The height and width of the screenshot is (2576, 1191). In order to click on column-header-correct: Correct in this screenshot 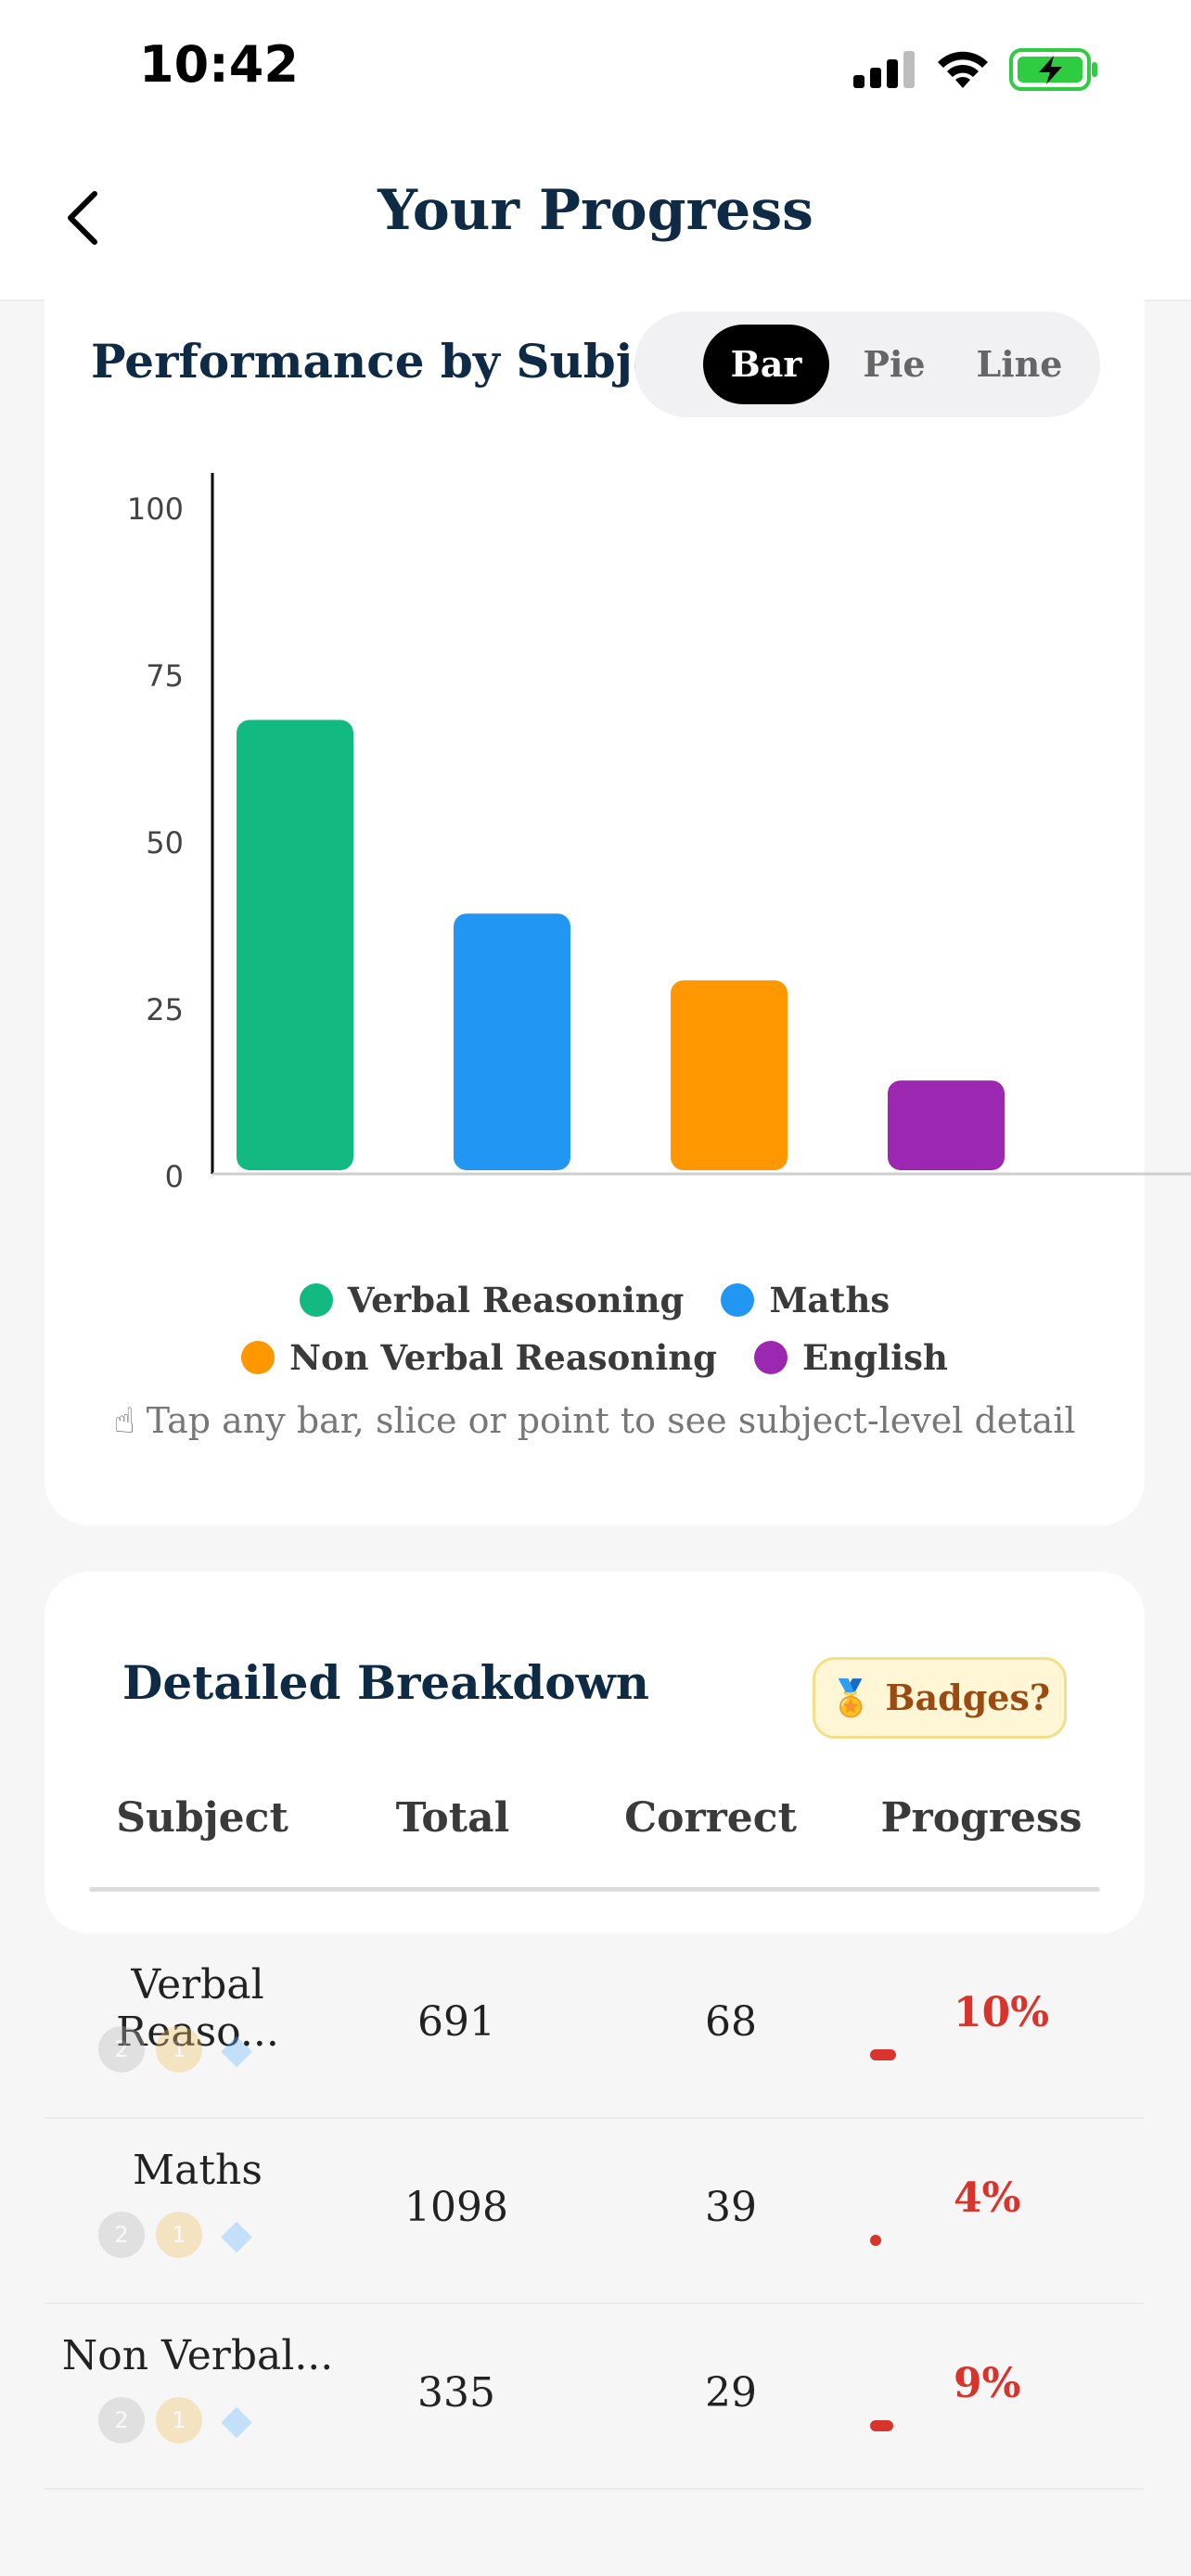, I will do `click(710, 1818)`.